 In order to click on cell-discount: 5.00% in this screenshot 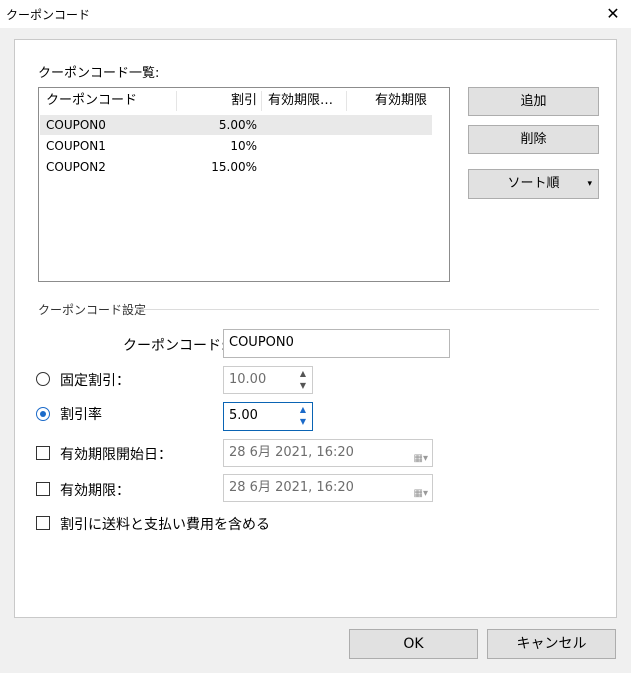, I will do `click(237, 125)`.